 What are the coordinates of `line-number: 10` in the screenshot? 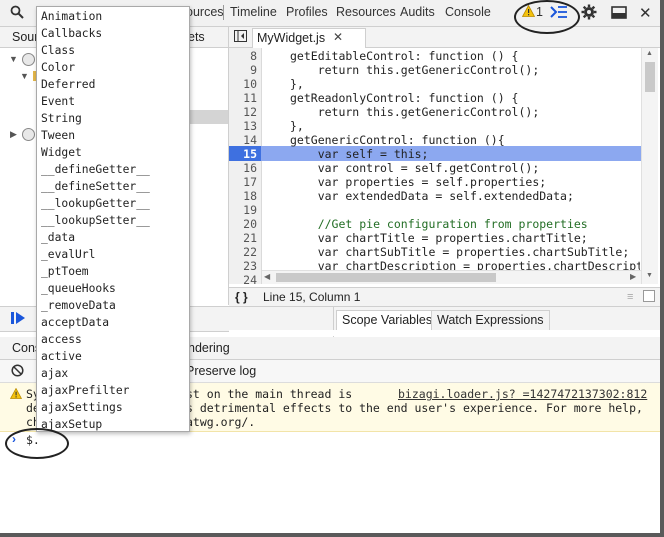 It's located at (243, 84).